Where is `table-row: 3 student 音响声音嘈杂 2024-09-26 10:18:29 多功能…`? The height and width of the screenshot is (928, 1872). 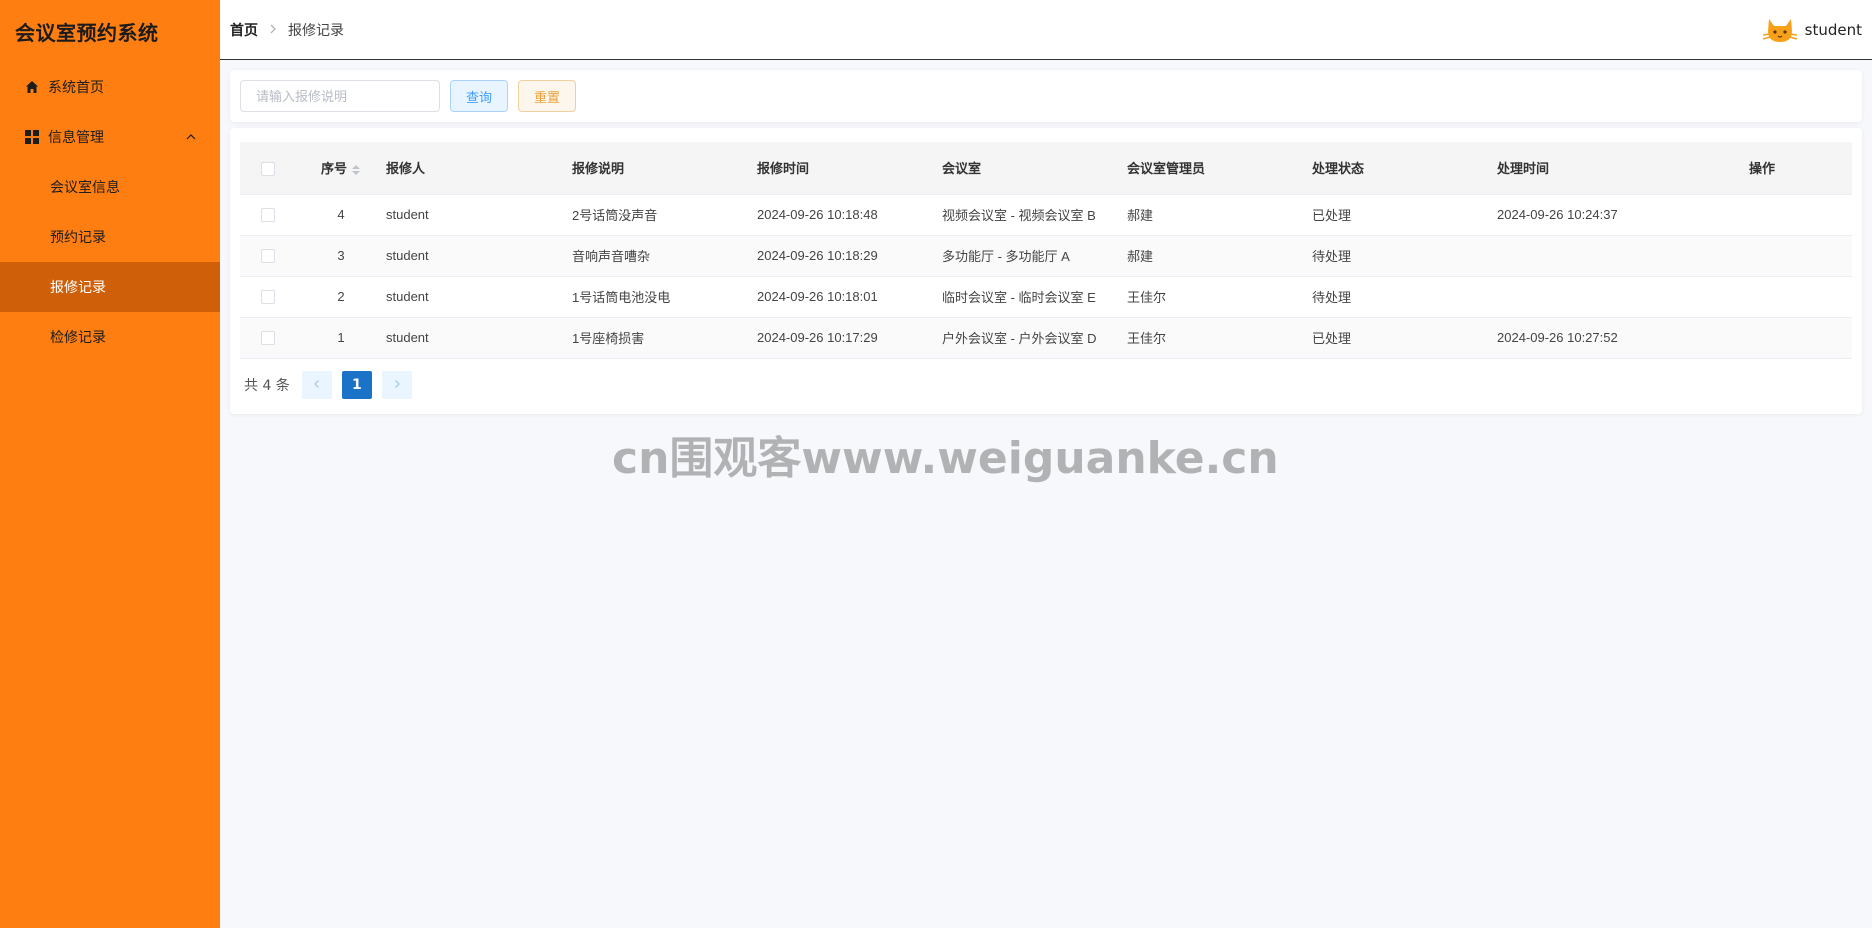
table-row: 3 student 音响声音嘈杂 2024-09-26 10:18:29 多功能… is located at coordinates (1046, 256).